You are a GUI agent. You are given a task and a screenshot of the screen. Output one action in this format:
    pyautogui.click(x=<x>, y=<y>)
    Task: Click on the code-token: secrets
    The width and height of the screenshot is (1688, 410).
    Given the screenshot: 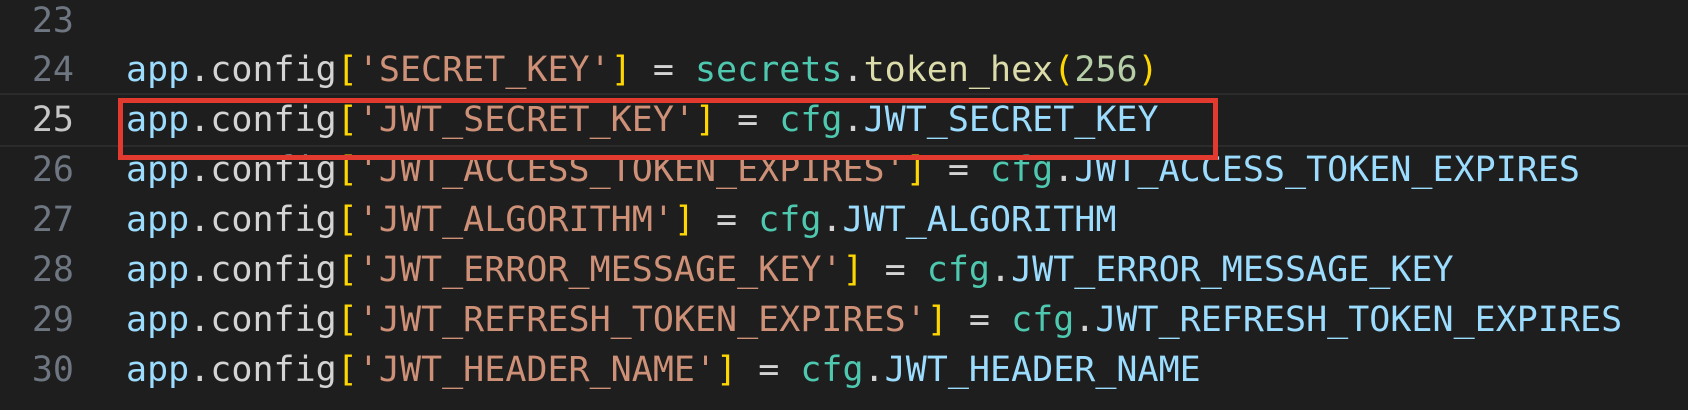 What is the action you would take?
    pyautogui.click(x=768, y=70)
    